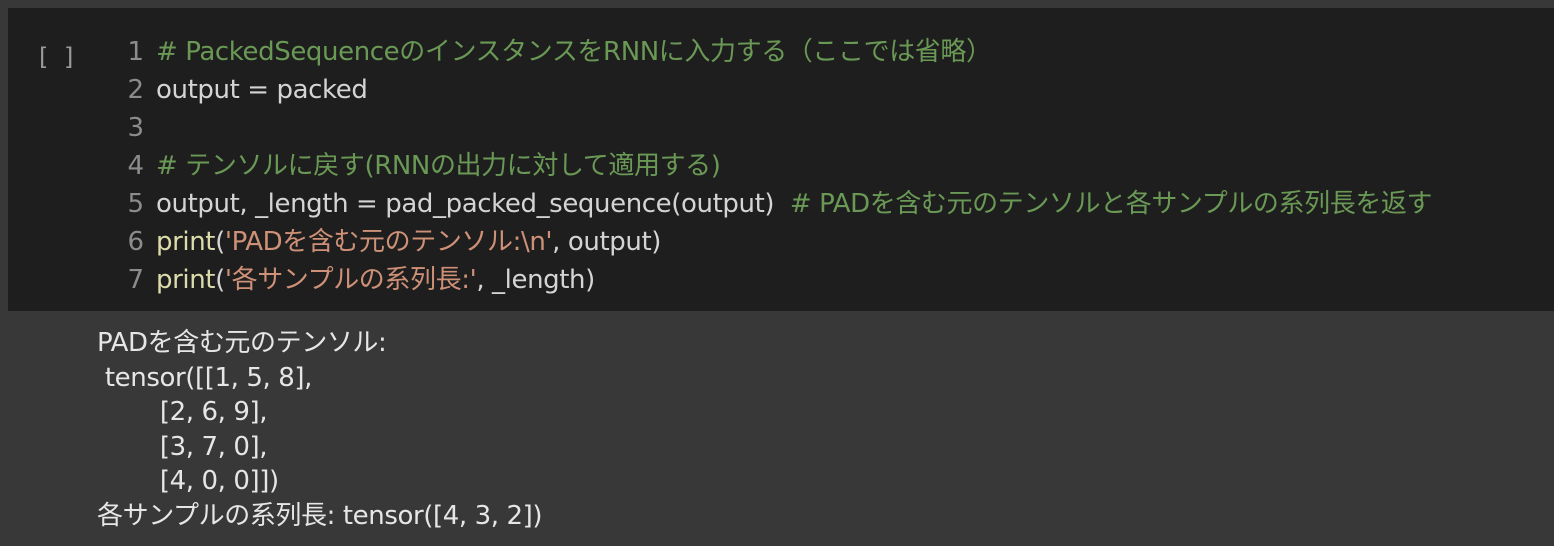 This screenshot has height=546, width=1554. What do you see at coordinates (135, 242) in the screenshot?
I see `line-number: 6` at bounding box center [135, 242].